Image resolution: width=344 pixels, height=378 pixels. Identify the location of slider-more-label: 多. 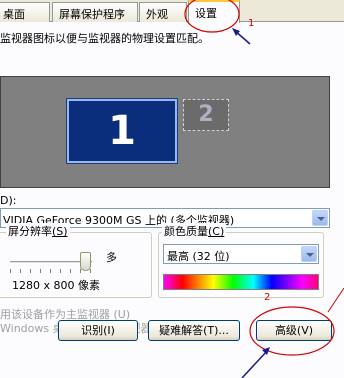
(111, 257).